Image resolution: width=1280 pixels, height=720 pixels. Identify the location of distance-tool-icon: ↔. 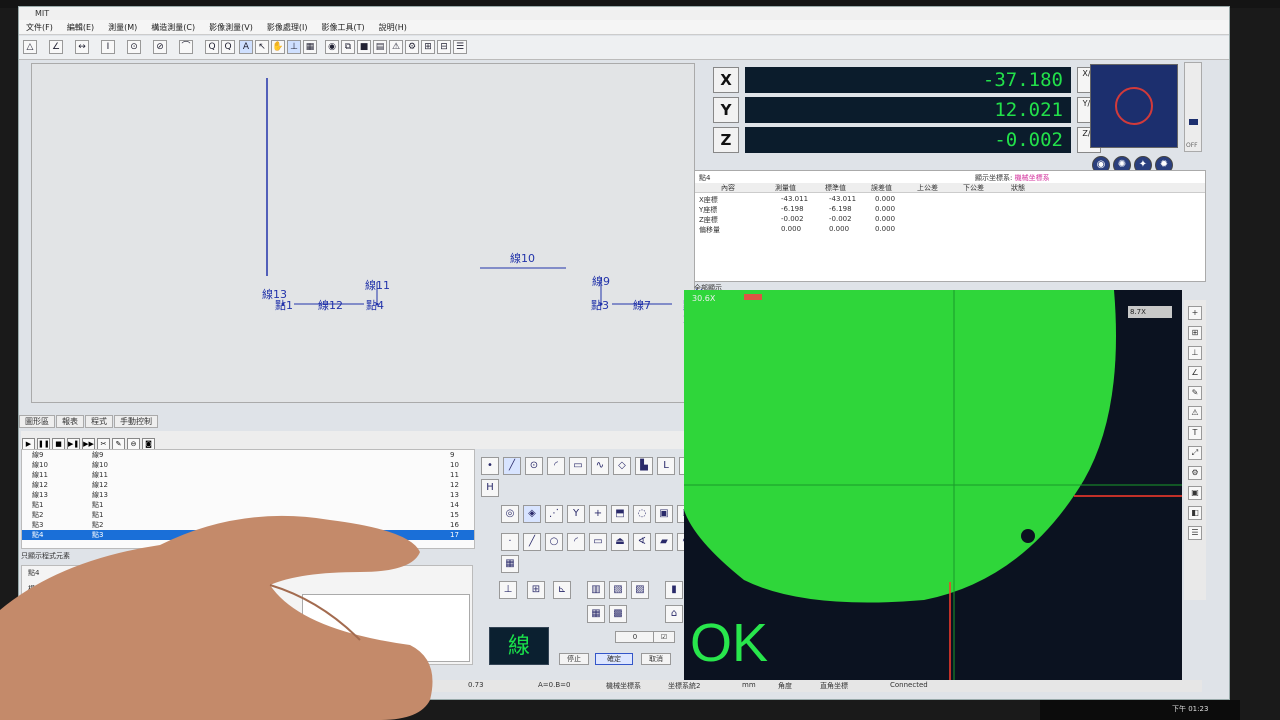
(82, 47).